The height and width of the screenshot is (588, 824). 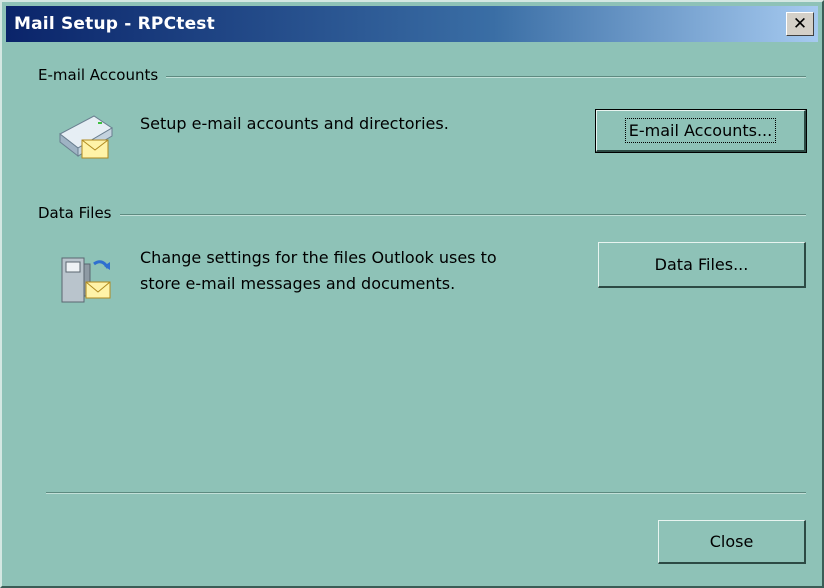 I want to click on close-button: Close, so click(x=732, y=542).